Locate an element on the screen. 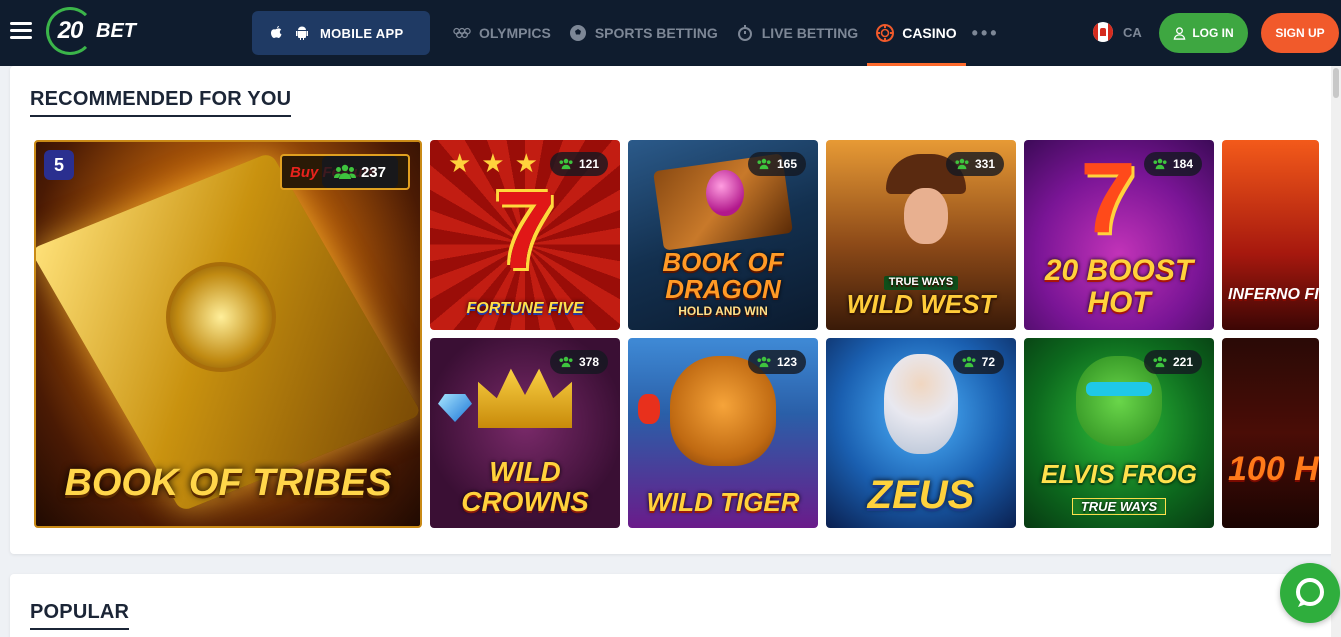 The image size is (1341, 637). game-title: INFERNO FIREBALL is located at coordinates (1273, 295).